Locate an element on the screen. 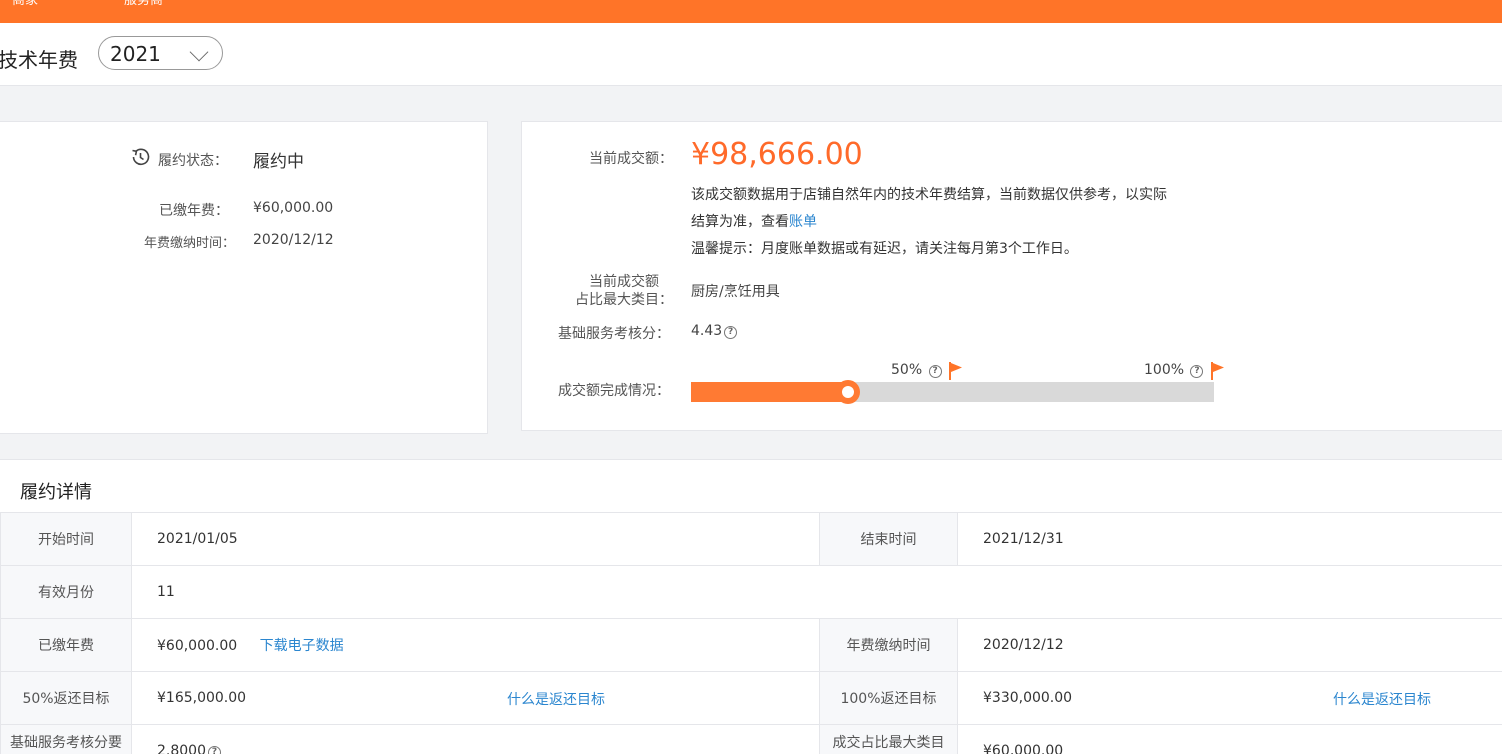 This screenshot has height=754, width=1502. history-clock-icon is located at coordinates (141, 157).